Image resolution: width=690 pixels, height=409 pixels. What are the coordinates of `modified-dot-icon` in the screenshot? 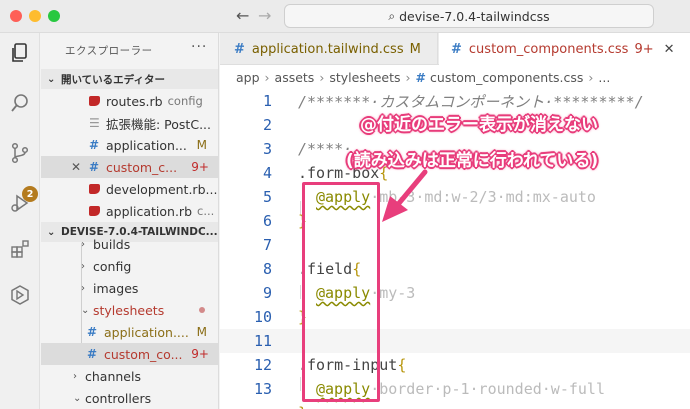 It's located at (202, 310).